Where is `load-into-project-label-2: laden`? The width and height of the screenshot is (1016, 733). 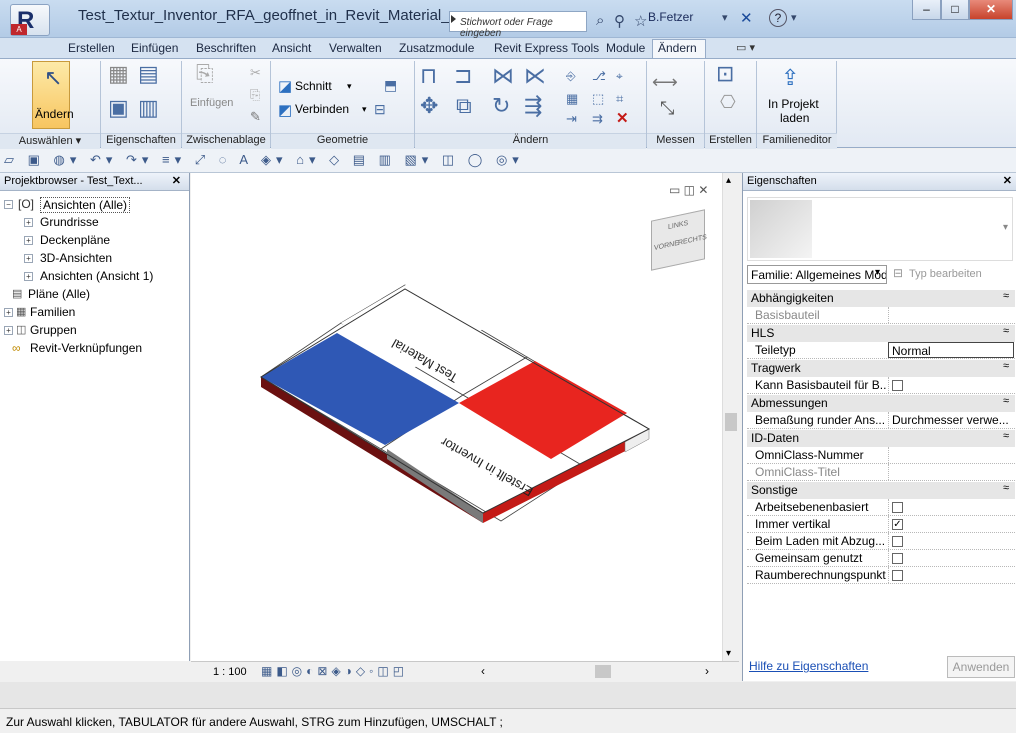
load-into-project-label-2: laden is located at coordinates (794, 118).